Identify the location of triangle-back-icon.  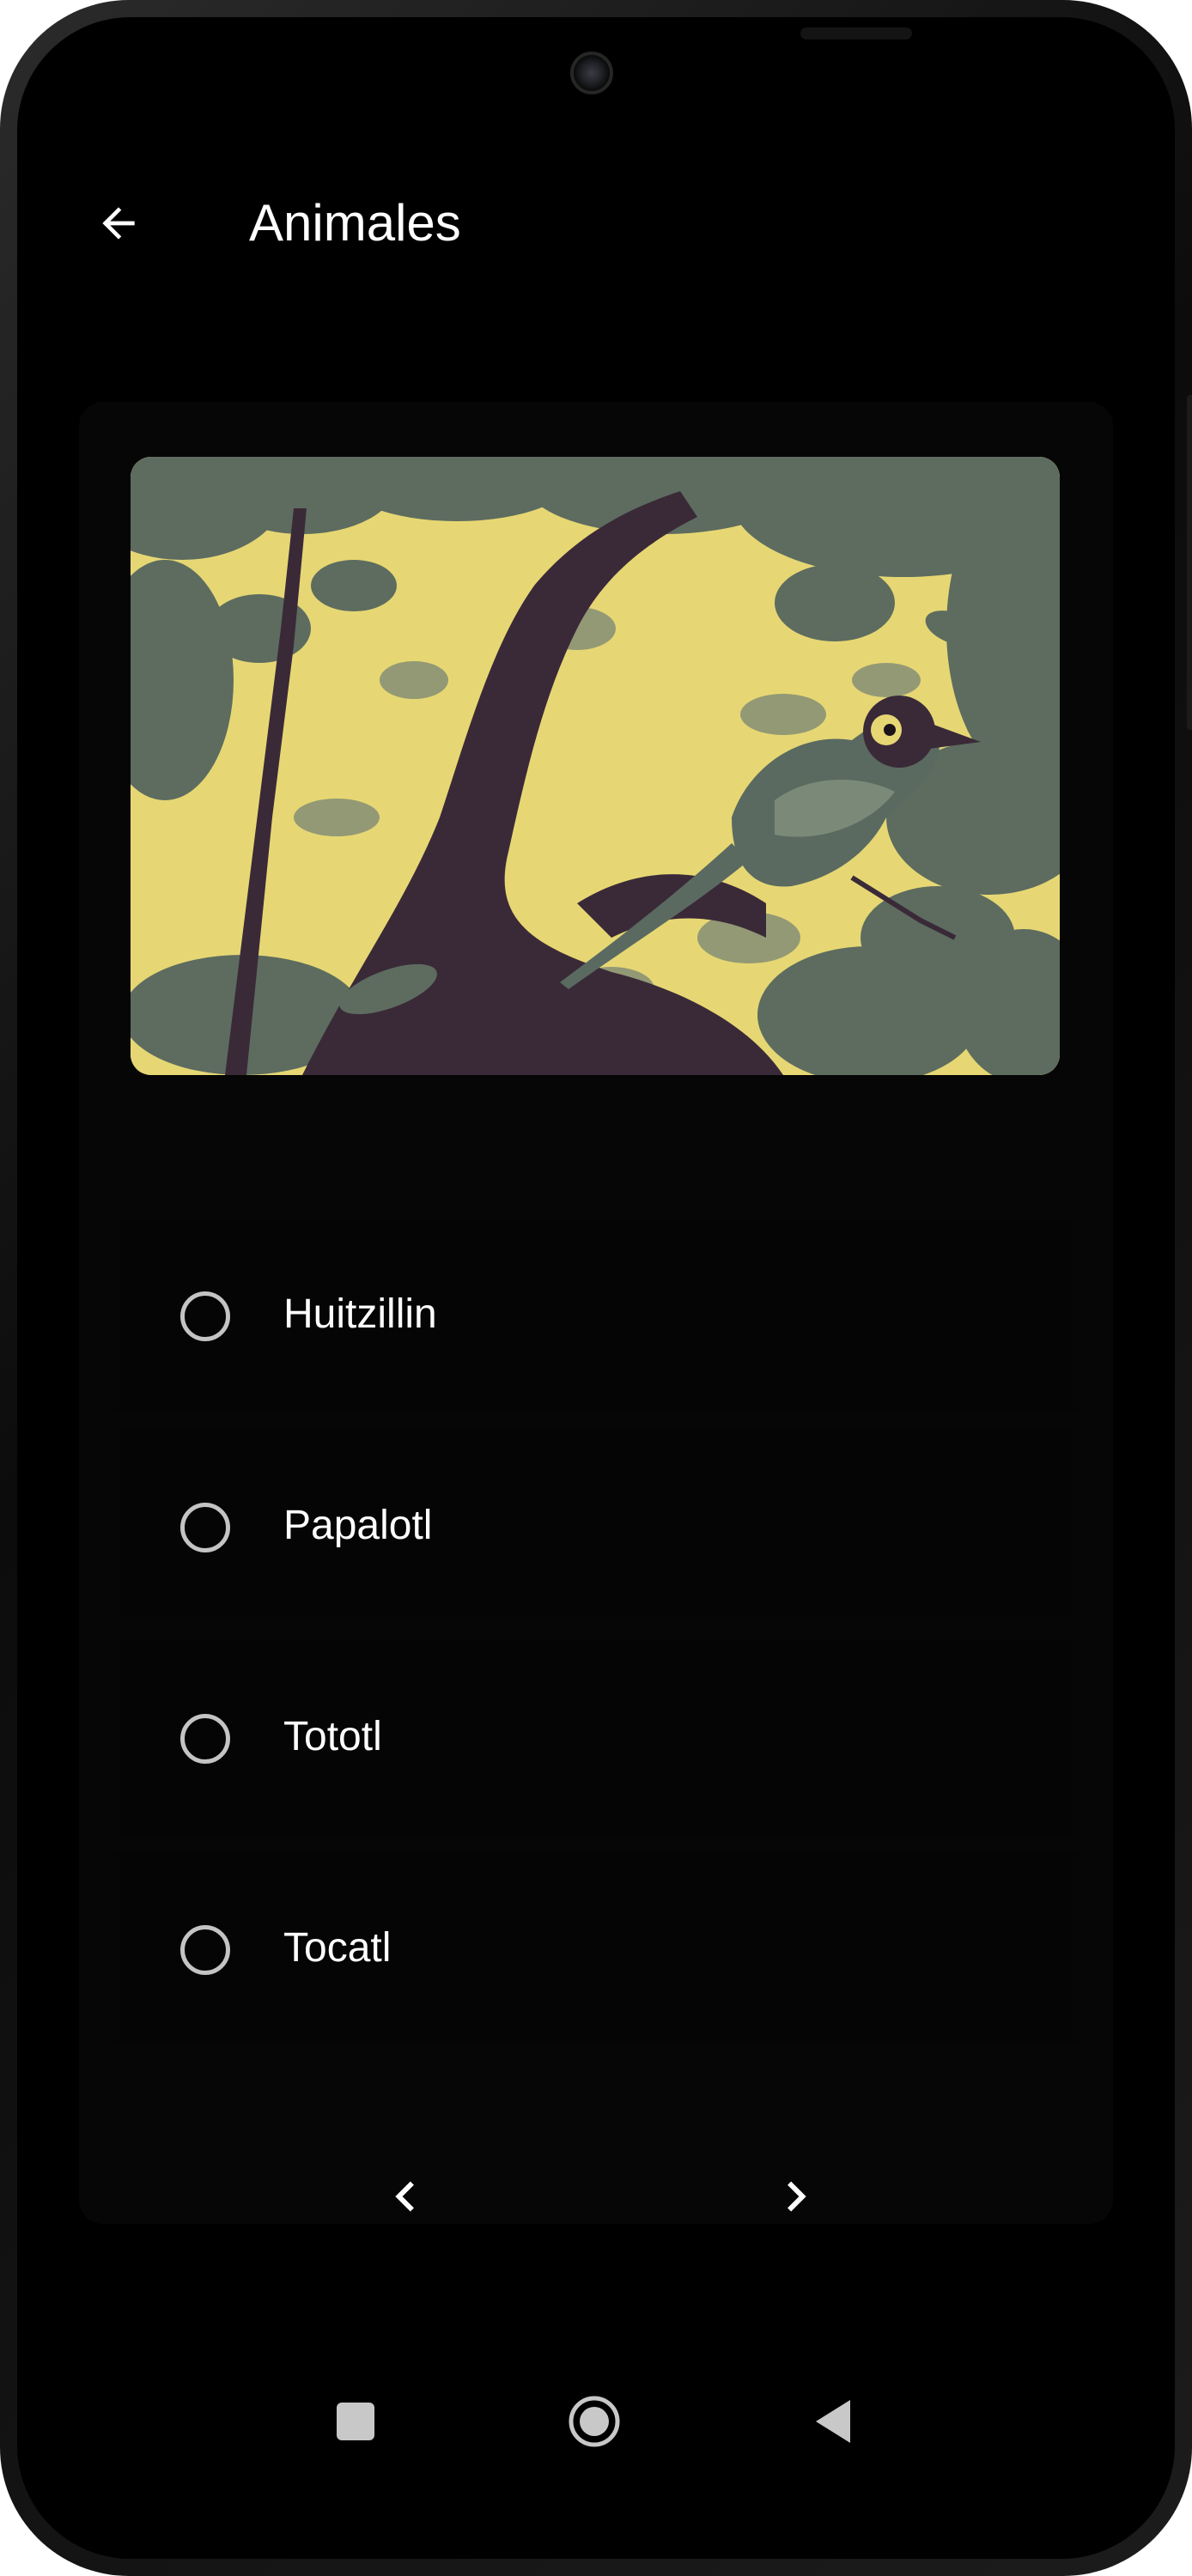
(833, 2421).